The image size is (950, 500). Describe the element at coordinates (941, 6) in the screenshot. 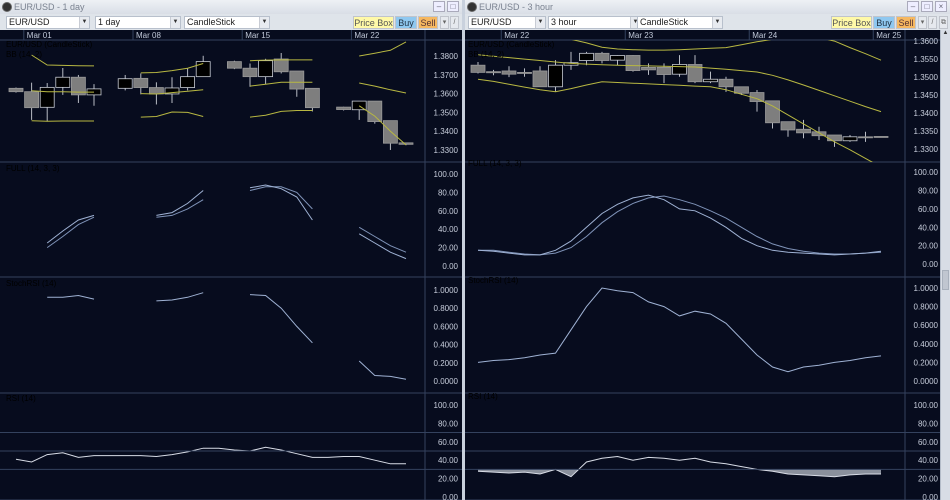

I see `close-button: ×` at that location.